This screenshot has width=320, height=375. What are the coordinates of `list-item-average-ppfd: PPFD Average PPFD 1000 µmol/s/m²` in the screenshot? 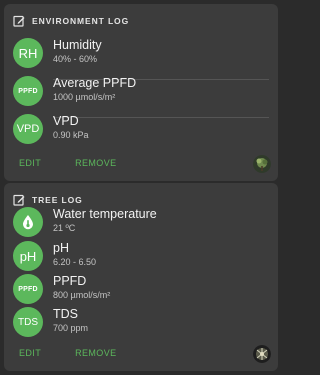 It's located at (141, 97).